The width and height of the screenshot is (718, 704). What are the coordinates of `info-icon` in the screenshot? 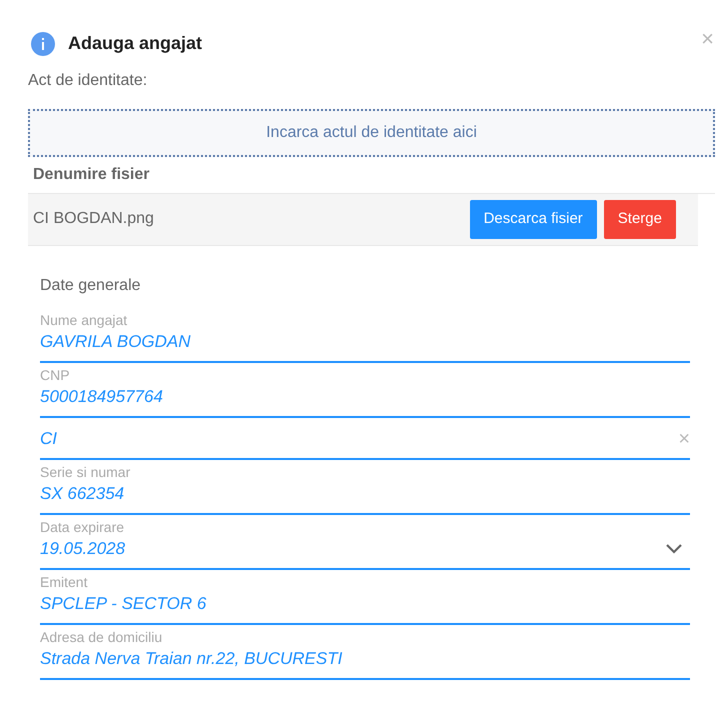 It's located at (43, 44).